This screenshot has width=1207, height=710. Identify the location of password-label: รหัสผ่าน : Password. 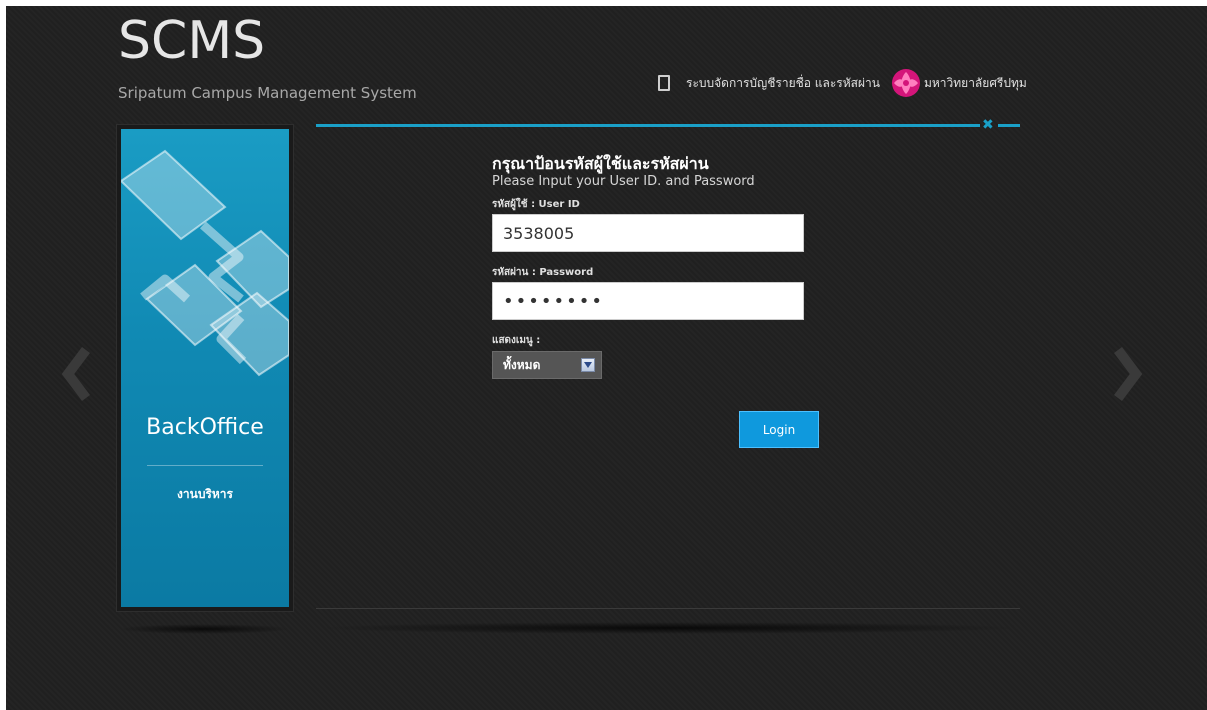
(543, 272).